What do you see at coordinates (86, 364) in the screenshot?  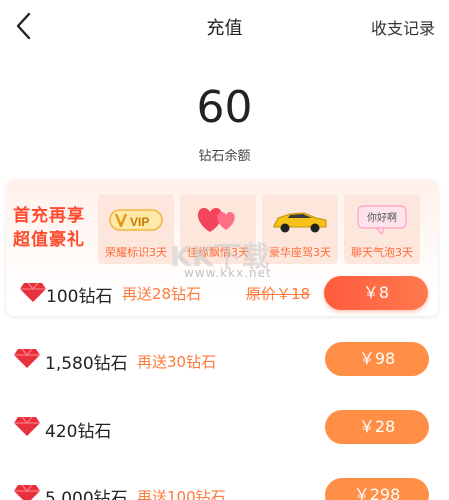 I see `package-amount: 1,580钻石` at bounding box center [86, 364].